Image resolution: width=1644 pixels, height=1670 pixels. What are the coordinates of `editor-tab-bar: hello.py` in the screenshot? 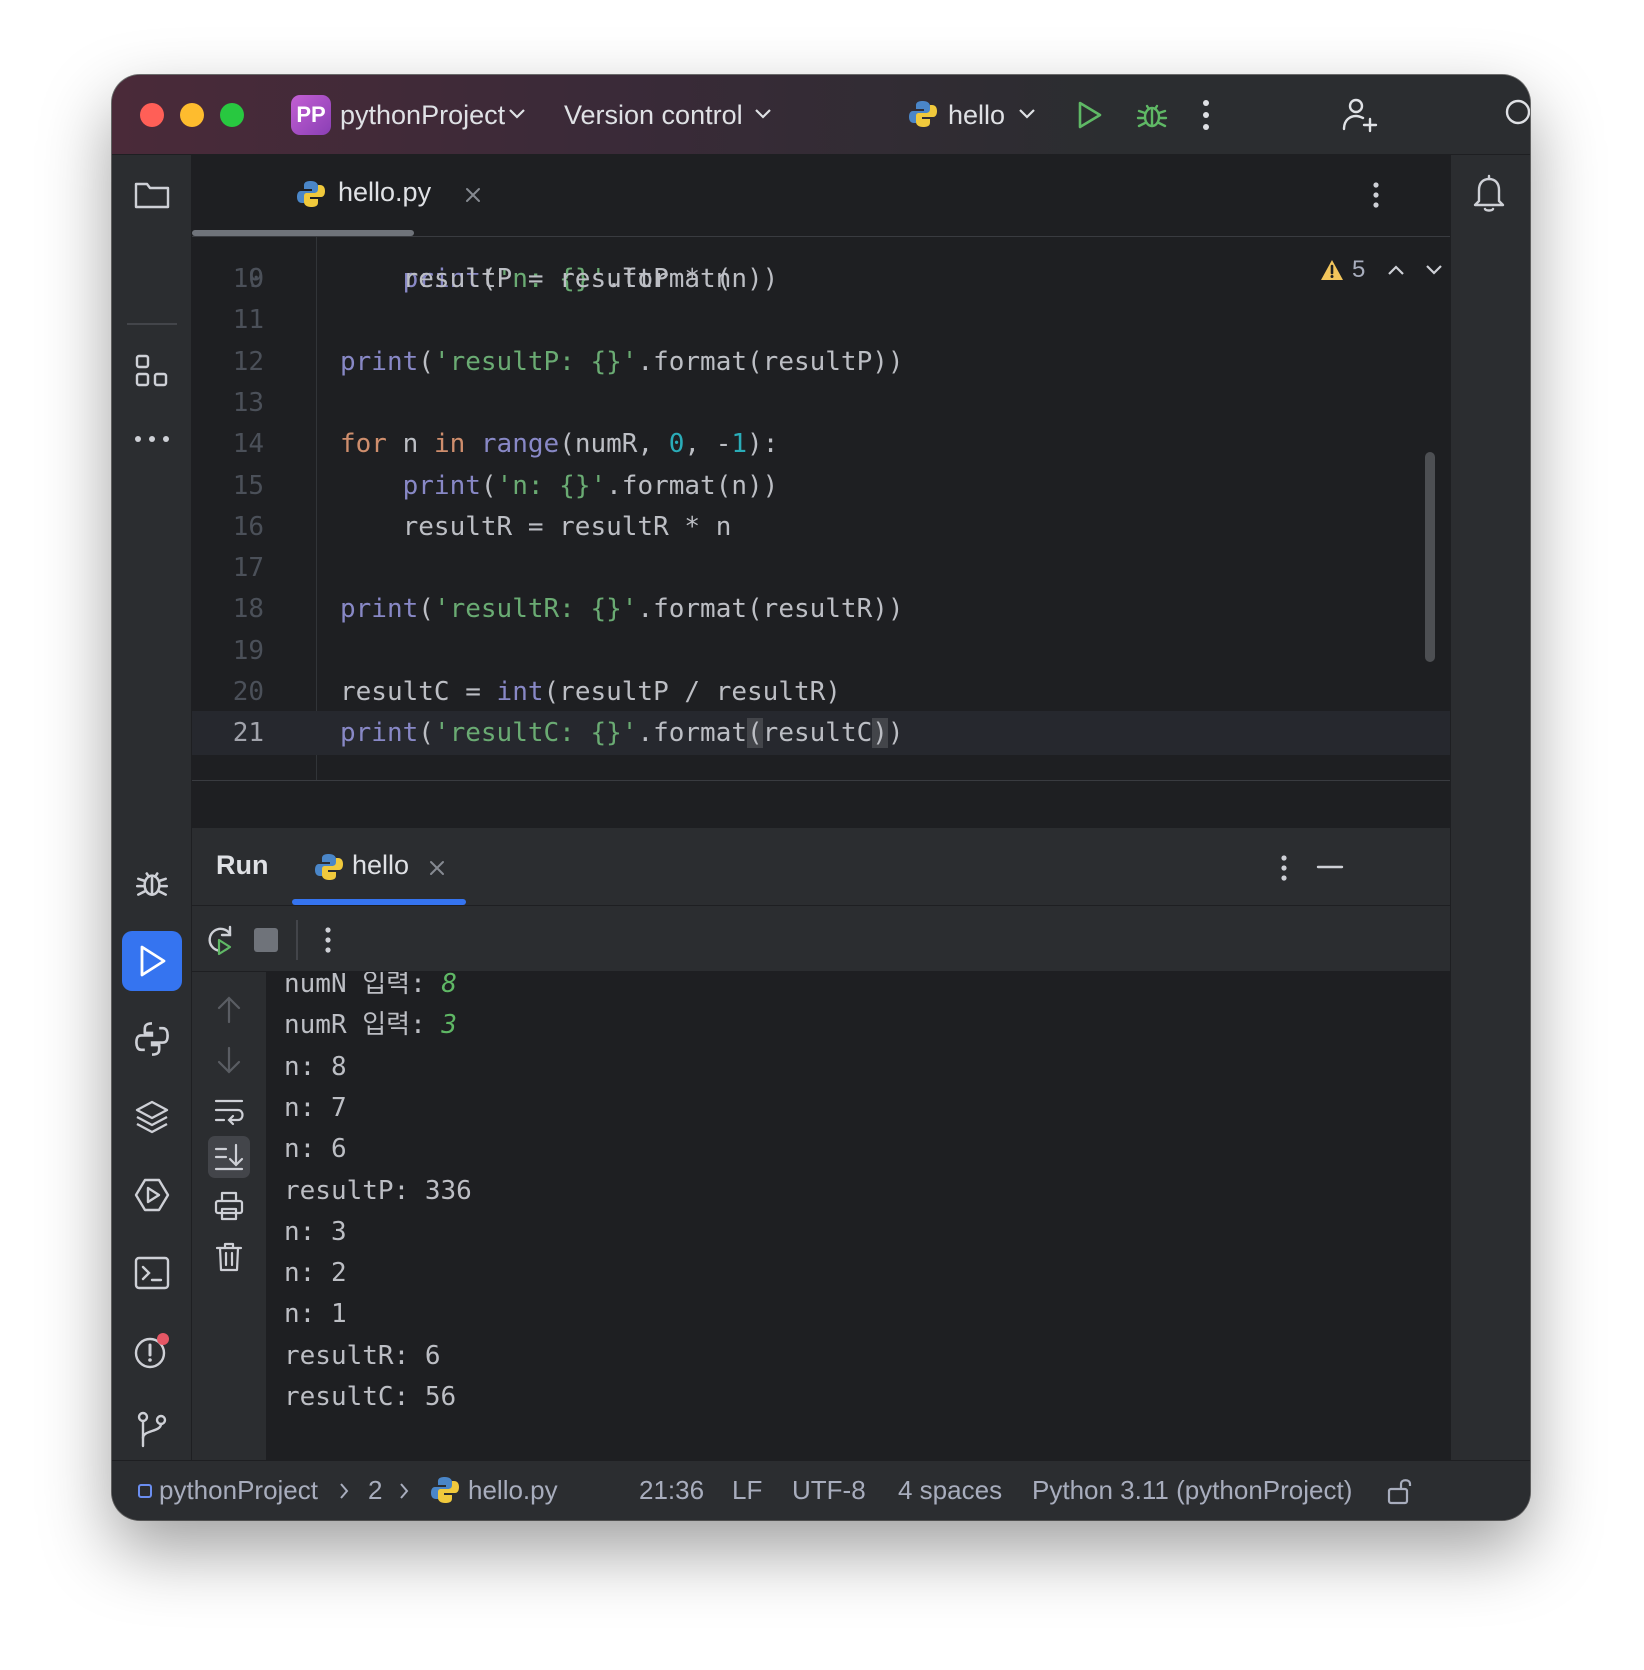 It's located at (821, 196).